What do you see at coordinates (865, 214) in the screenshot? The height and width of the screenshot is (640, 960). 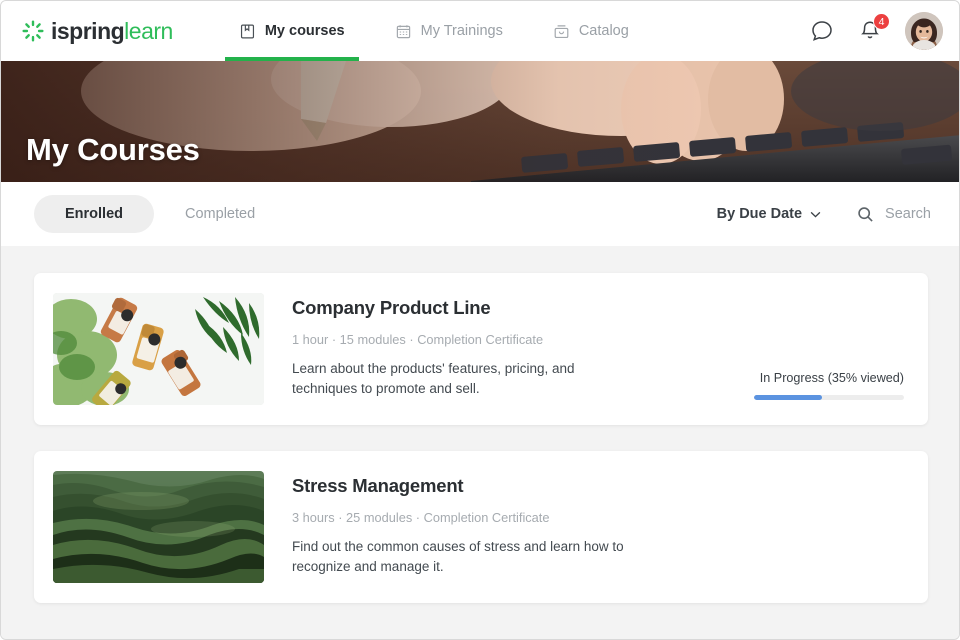 I see `search-icon` at bounding box center [865, 214].